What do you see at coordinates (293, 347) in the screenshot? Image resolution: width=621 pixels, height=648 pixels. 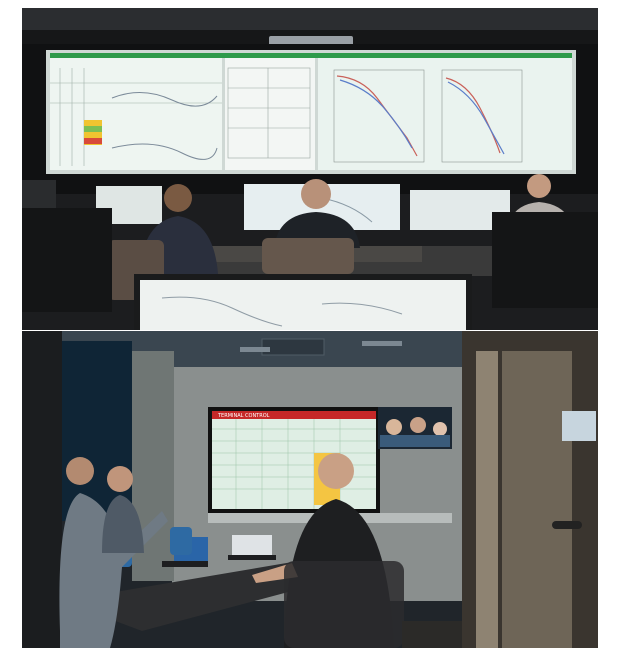 I see `ceiling-vent` at bounding box center [293, 347].